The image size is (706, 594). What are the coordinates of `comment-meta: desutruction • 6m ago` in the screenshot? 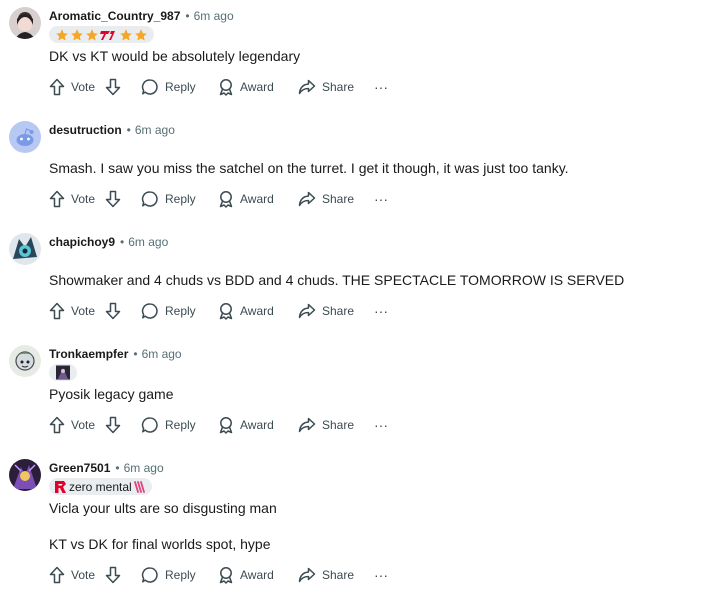 It's located at (112, 130).